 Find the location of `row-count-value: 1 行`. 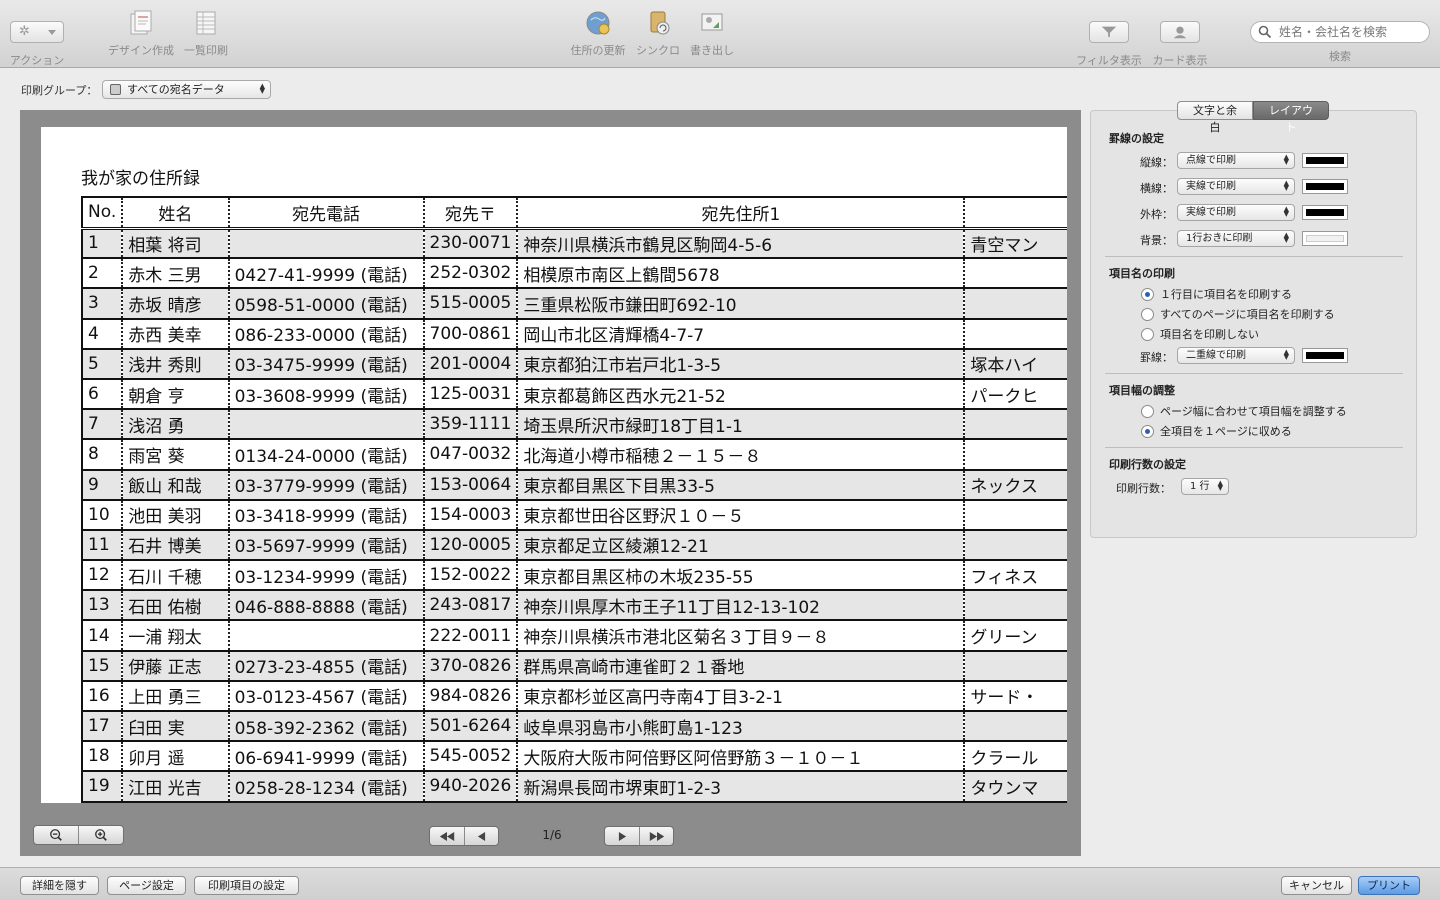

row-count-value: 1 行 is located at coordinates (1200, 486).